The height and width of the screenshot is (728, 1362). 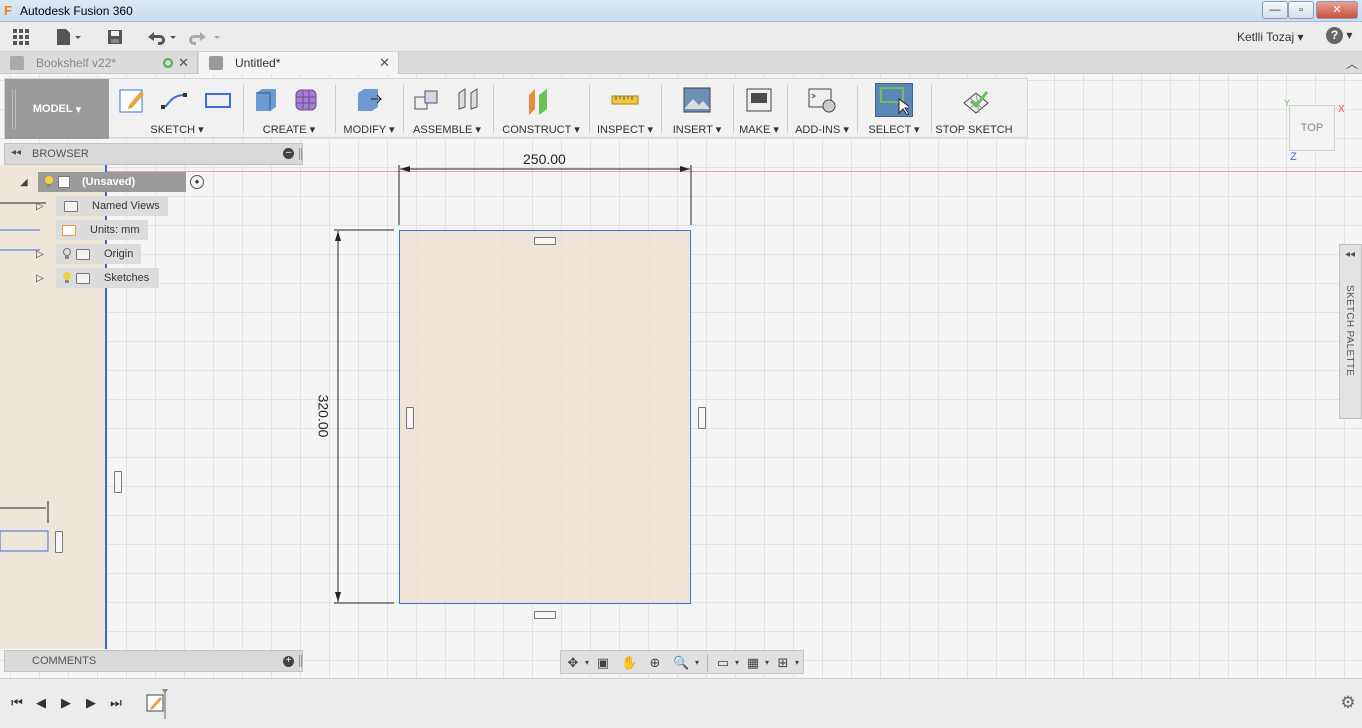 What do you see at coordinates (288, 661) in the screenshot?
I see `add-comment-icon: +` at bounding box center [288, 661].